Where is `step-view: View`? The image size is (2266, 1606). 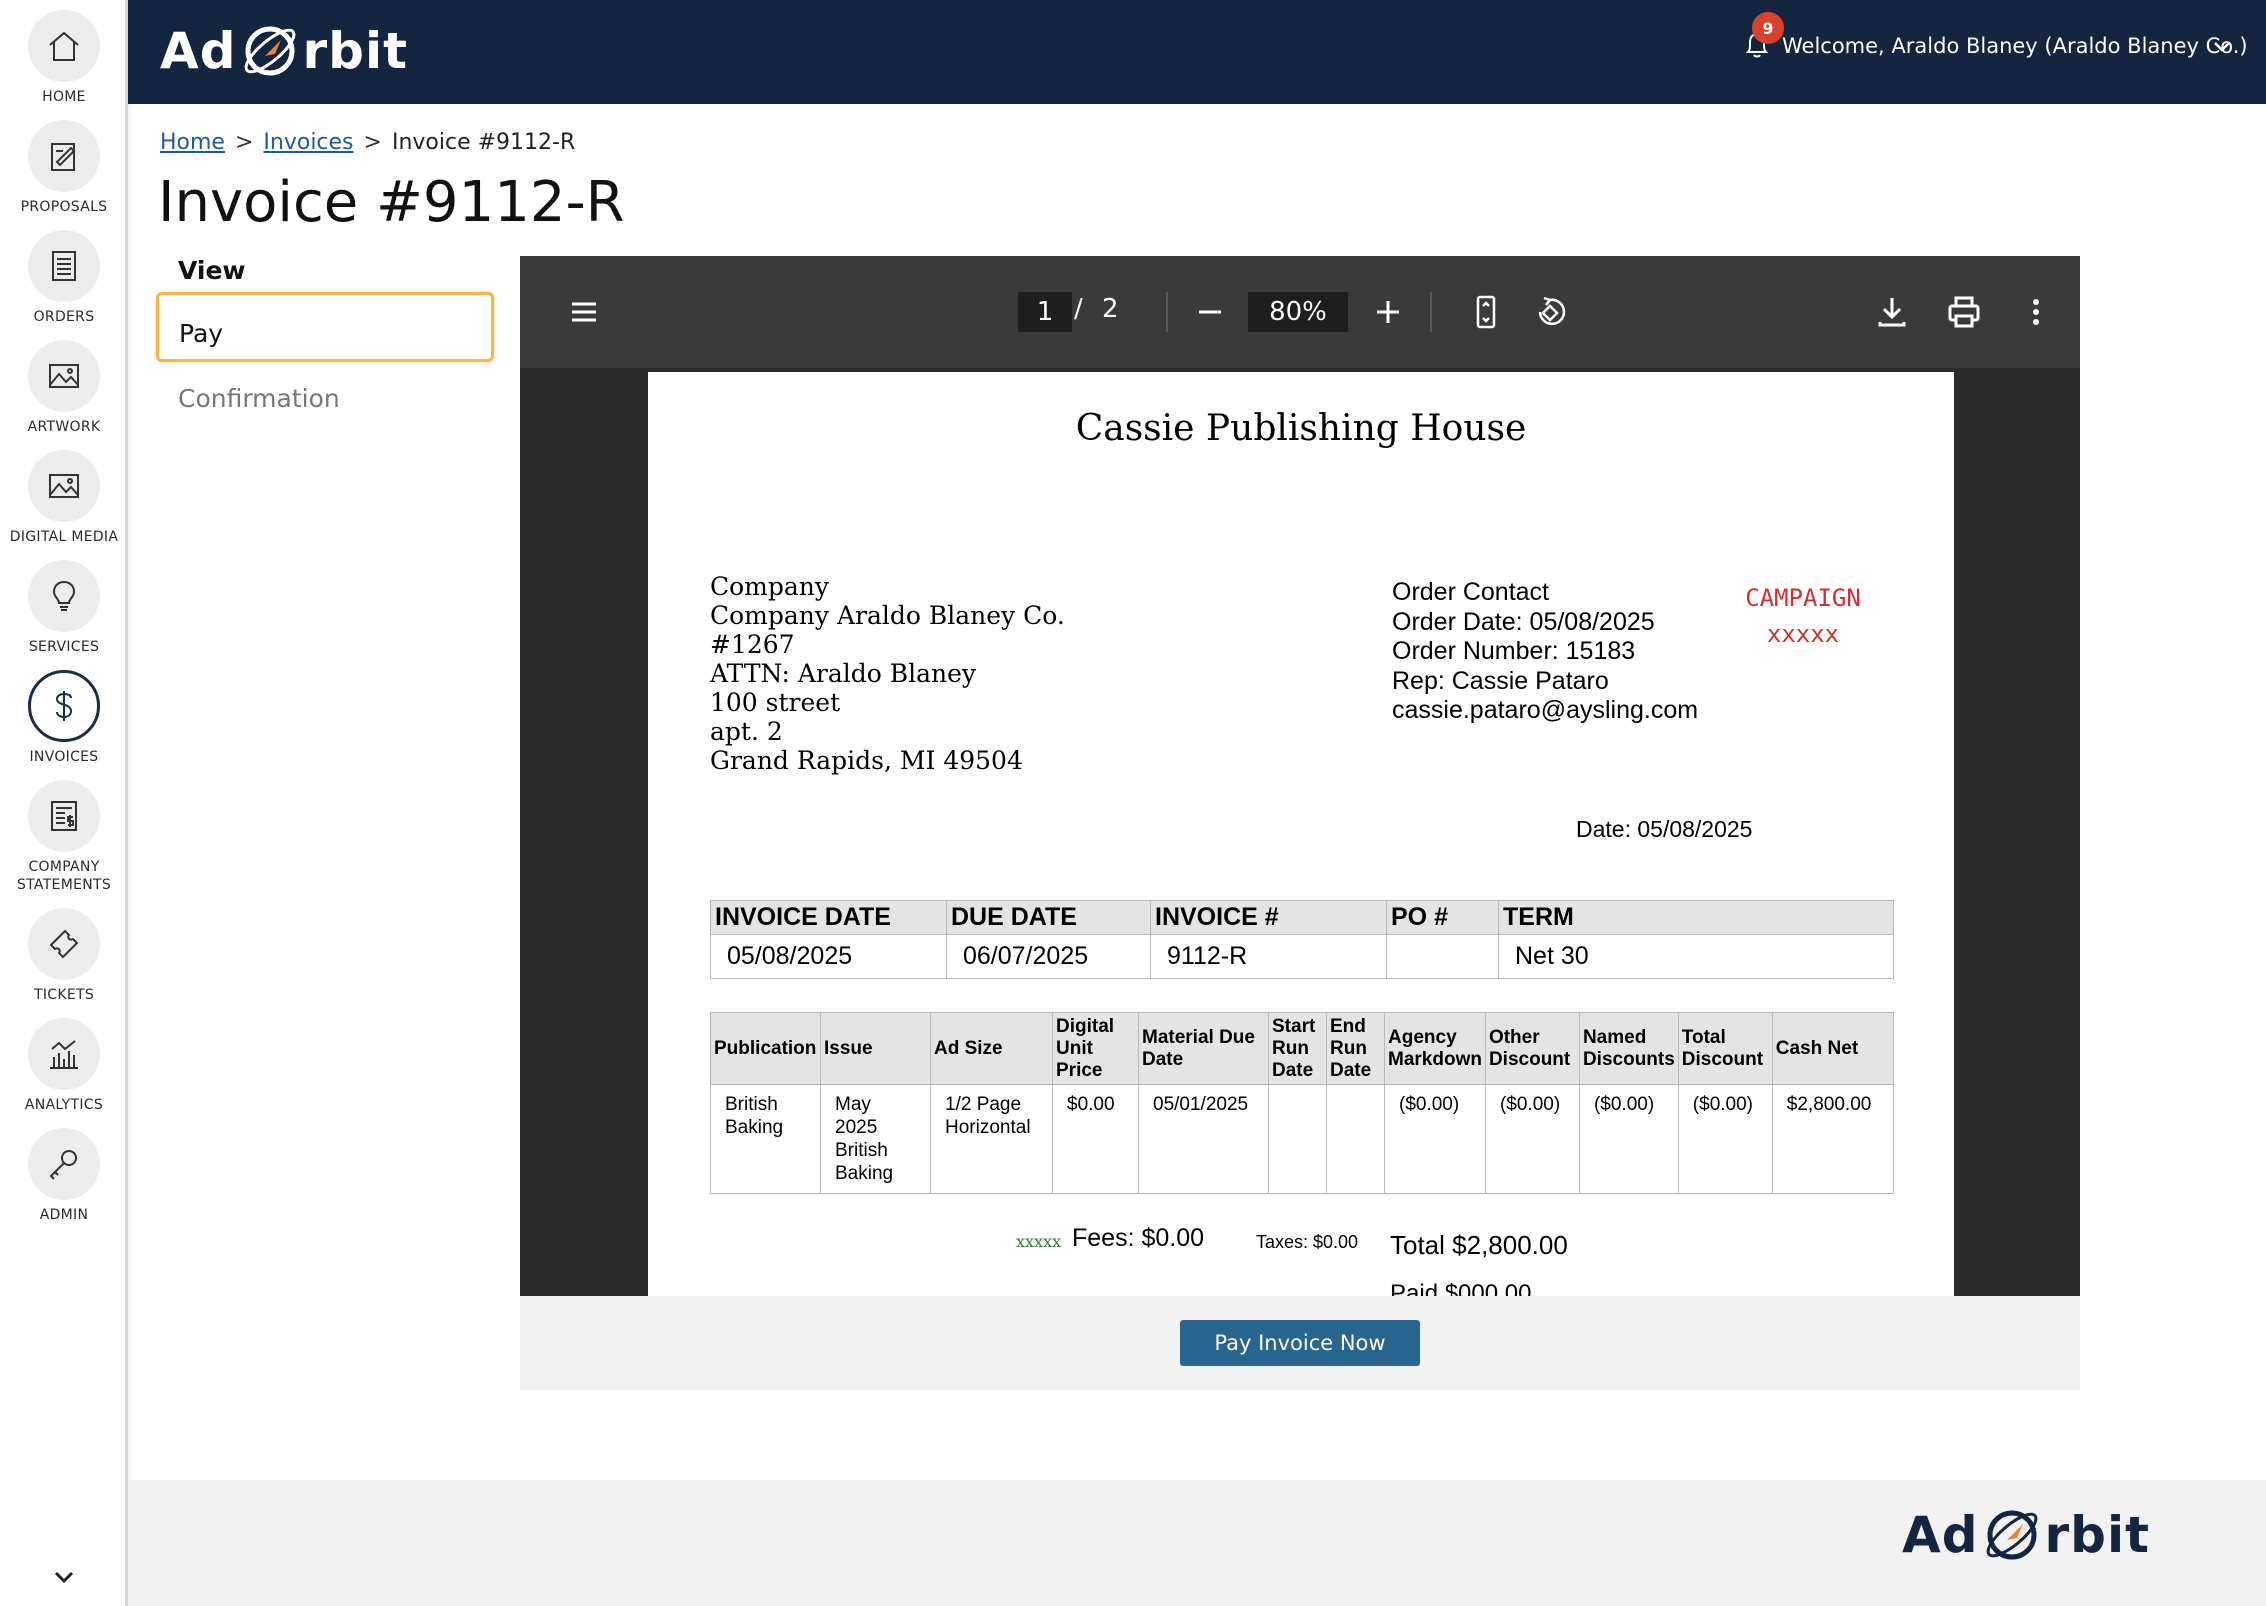
step-view: View is located at coordinates (347, 270).